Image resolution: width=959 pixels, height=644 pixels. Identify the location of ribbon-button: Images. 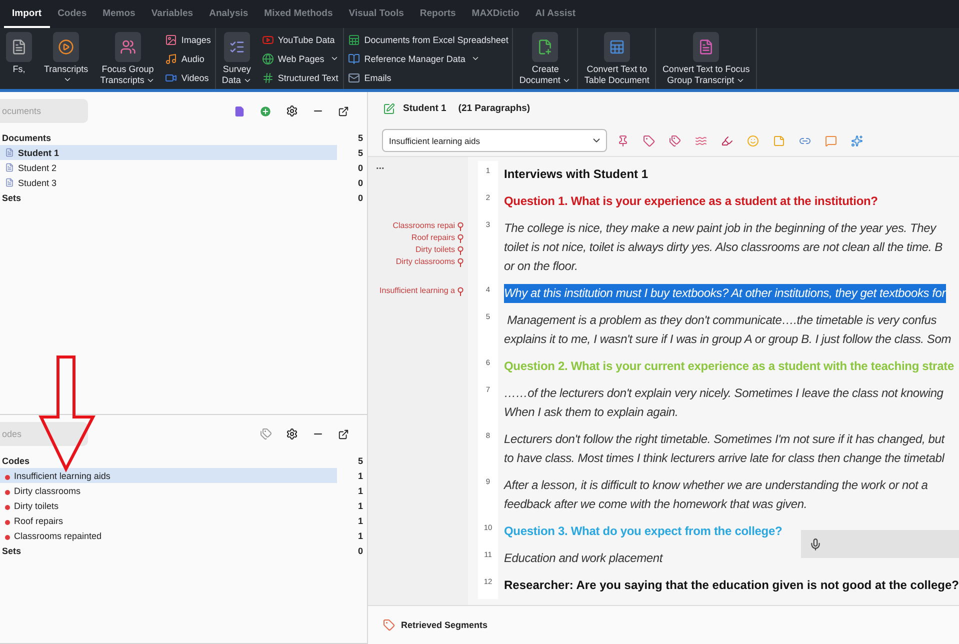
(188, 39).